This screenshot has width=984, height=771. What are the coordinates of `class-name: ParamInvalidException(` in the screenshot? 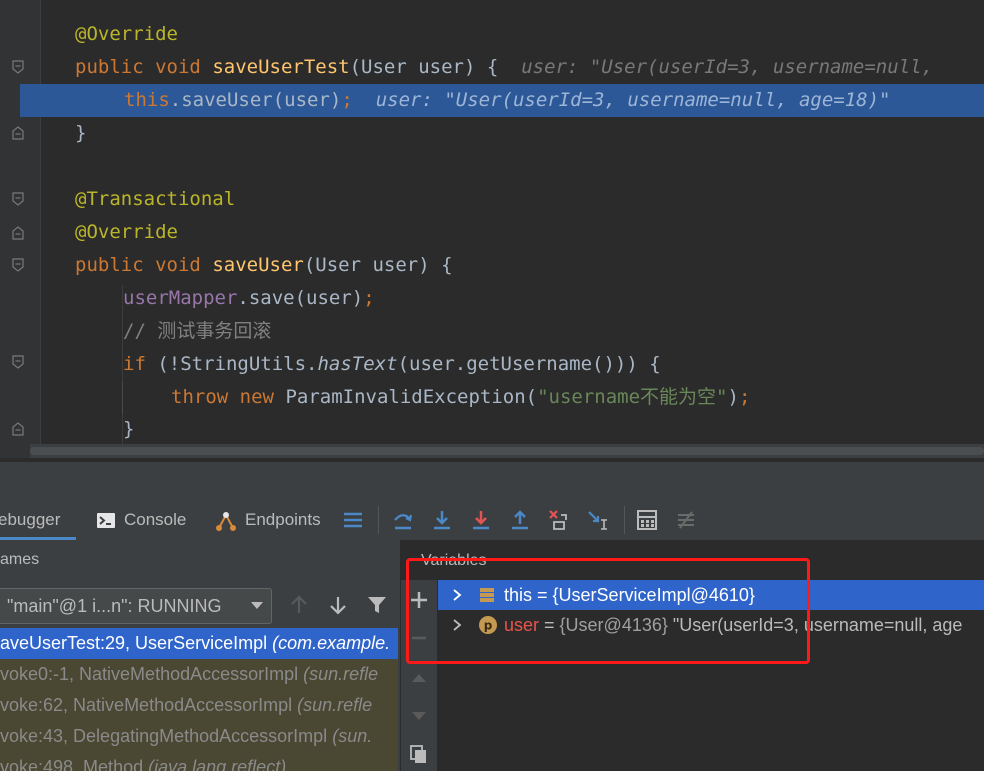 It's located at (411, 397).